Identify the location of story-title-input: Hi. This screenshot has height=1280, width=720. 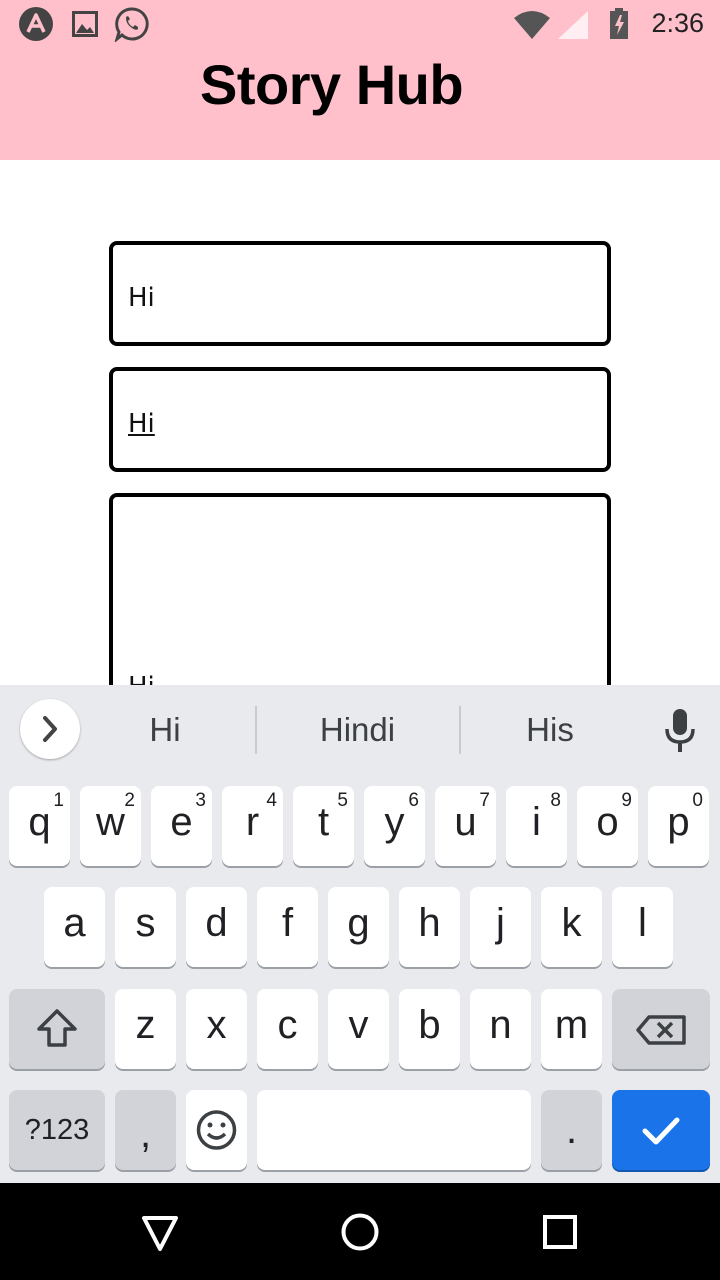
(360, 293).